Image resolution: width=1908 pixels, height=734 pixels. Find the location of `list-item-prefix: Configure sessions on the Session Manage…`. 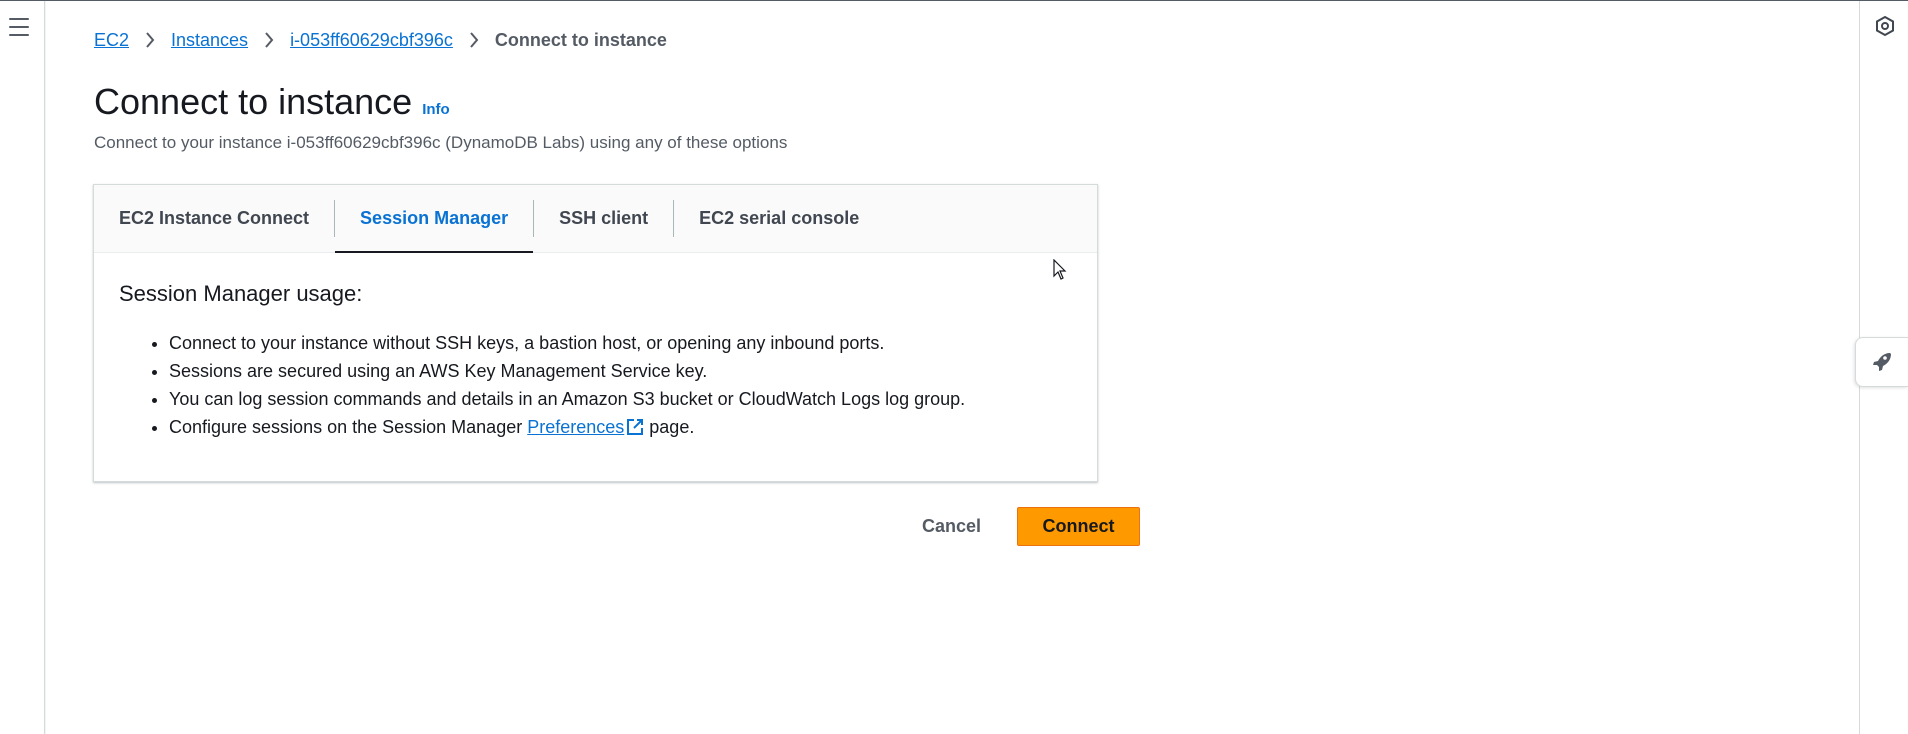

list-item-prefix: Configure sessions on the Session Manage… is located at coordinates (348, 427).